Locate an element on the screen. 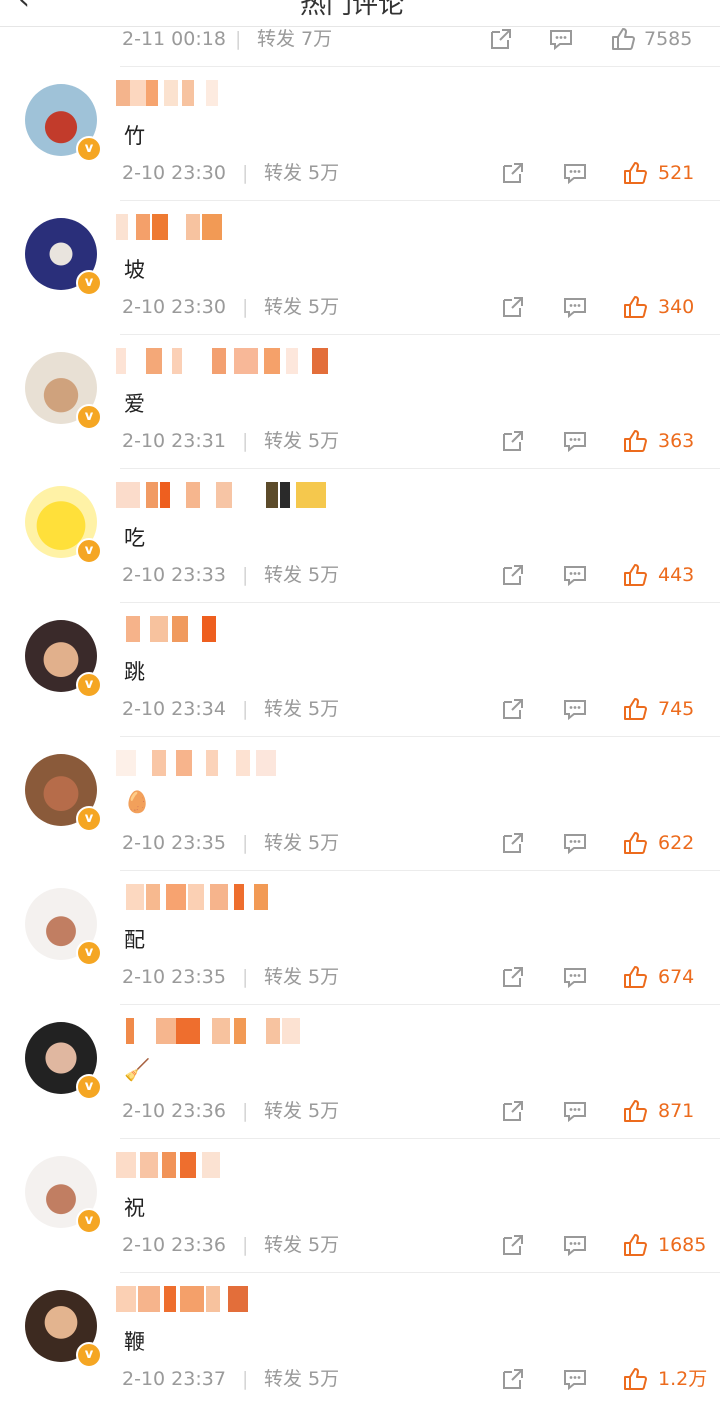 The width and height of the screenshot is (720, 1406). like-count: 745 is located at coordinates (676, 709).